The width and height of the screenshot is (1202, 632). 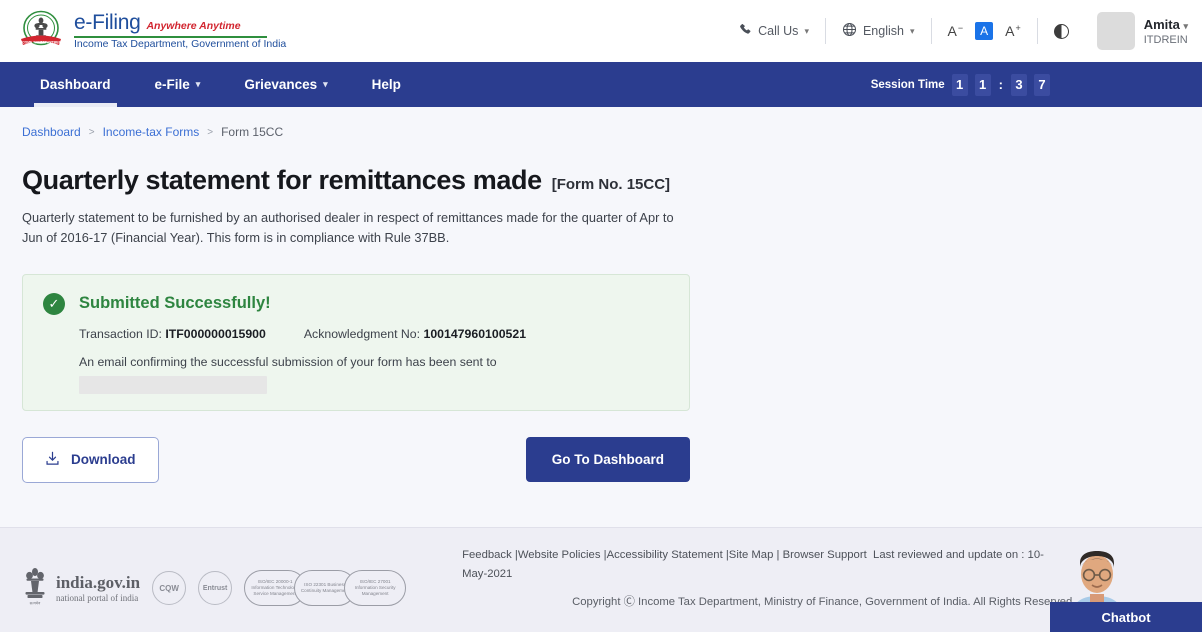 I want to click on download-icon, so click(x=52, y=460).